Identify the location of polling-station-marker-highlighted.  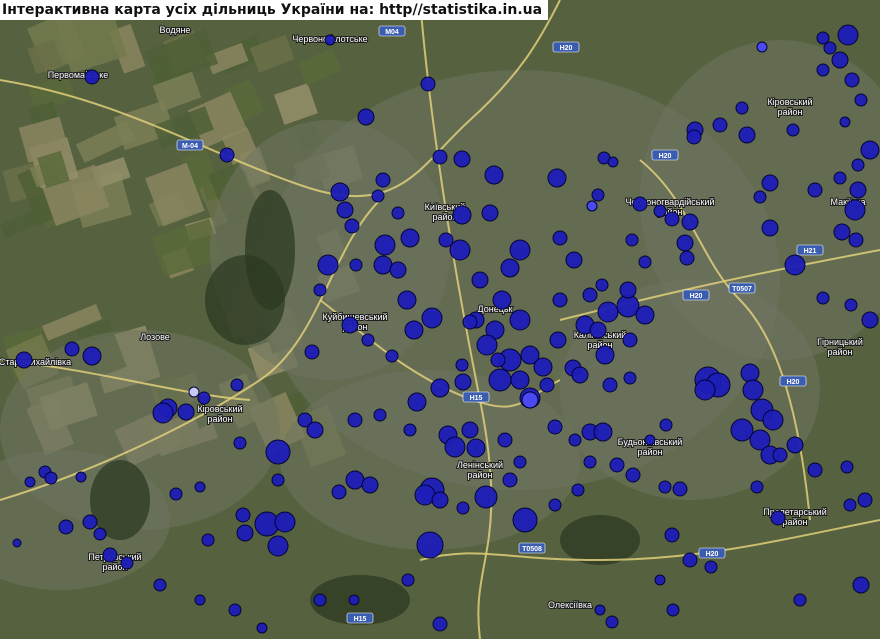
(194, 392).